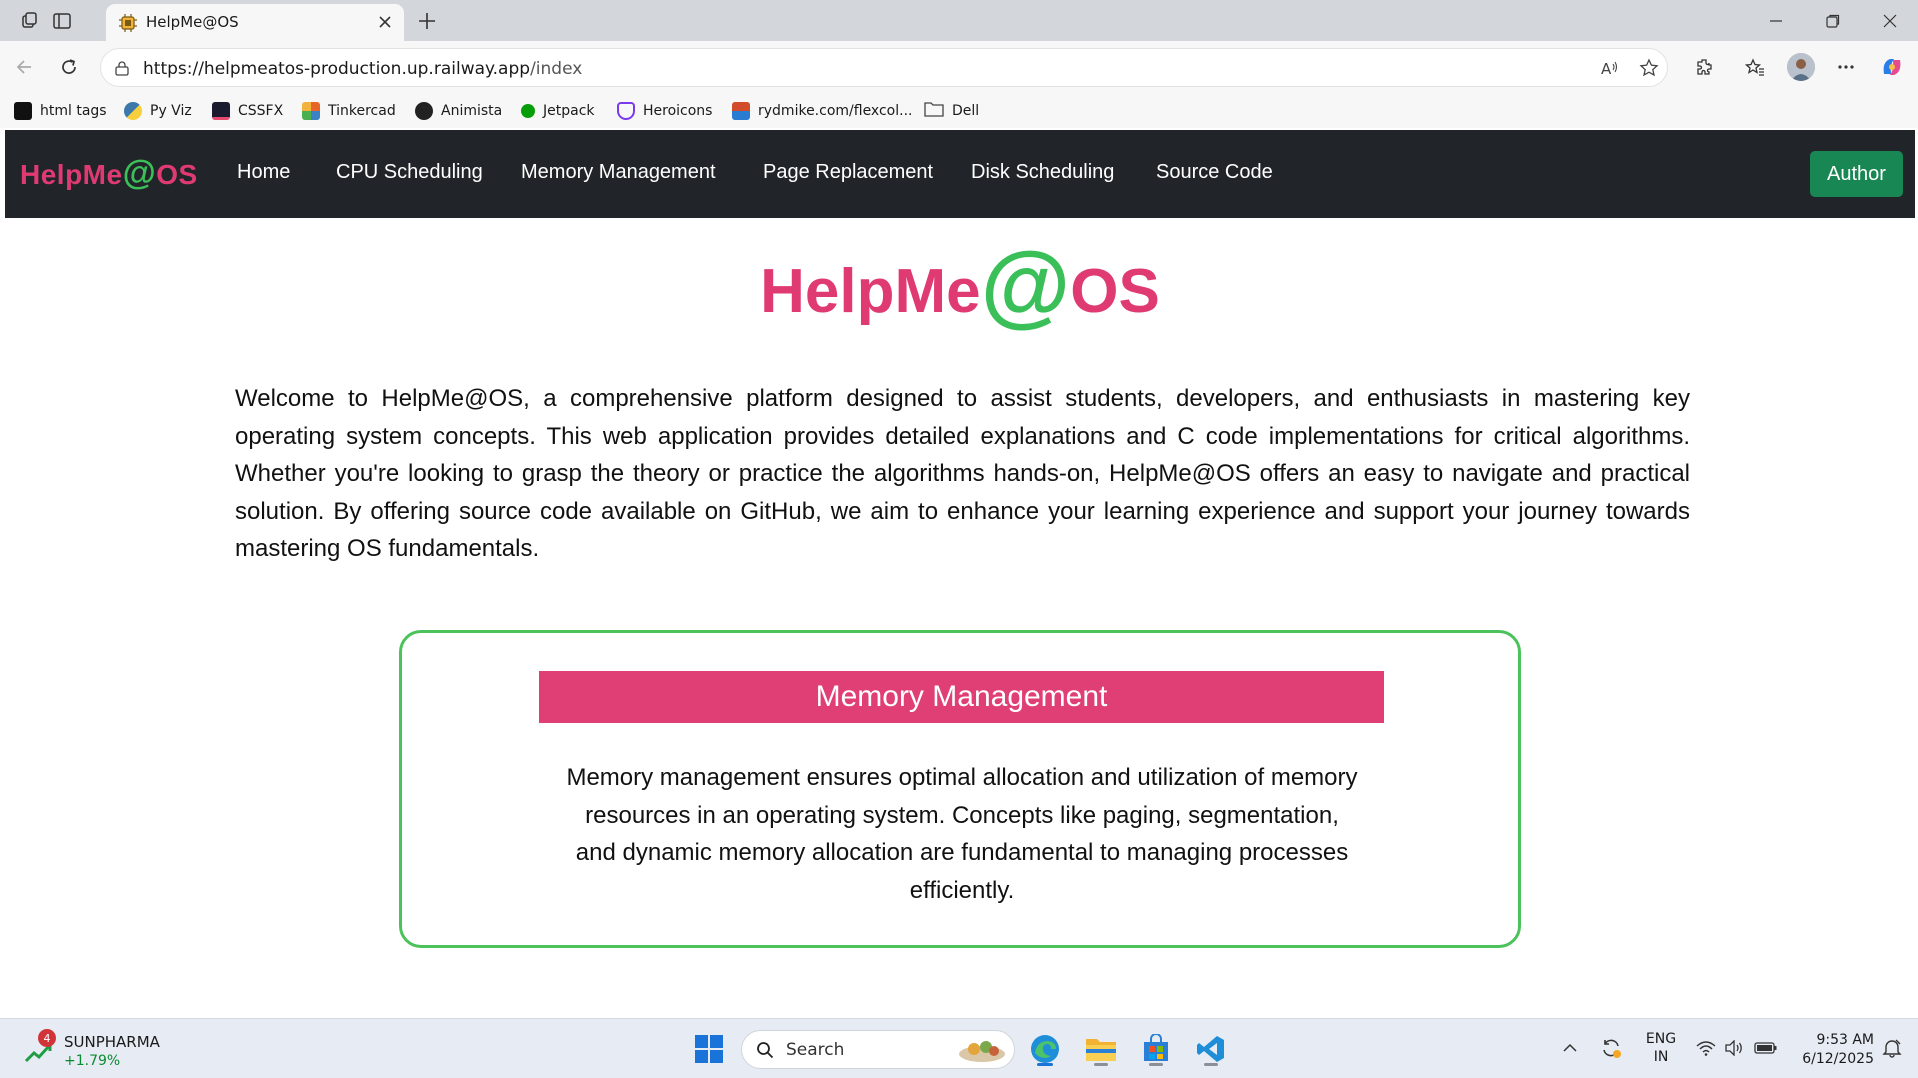 This screenshot has width=1918, height=1078. Describe the element at coordinates (263, 172) in the screenshot. I see `nav-home: Home` at that location.